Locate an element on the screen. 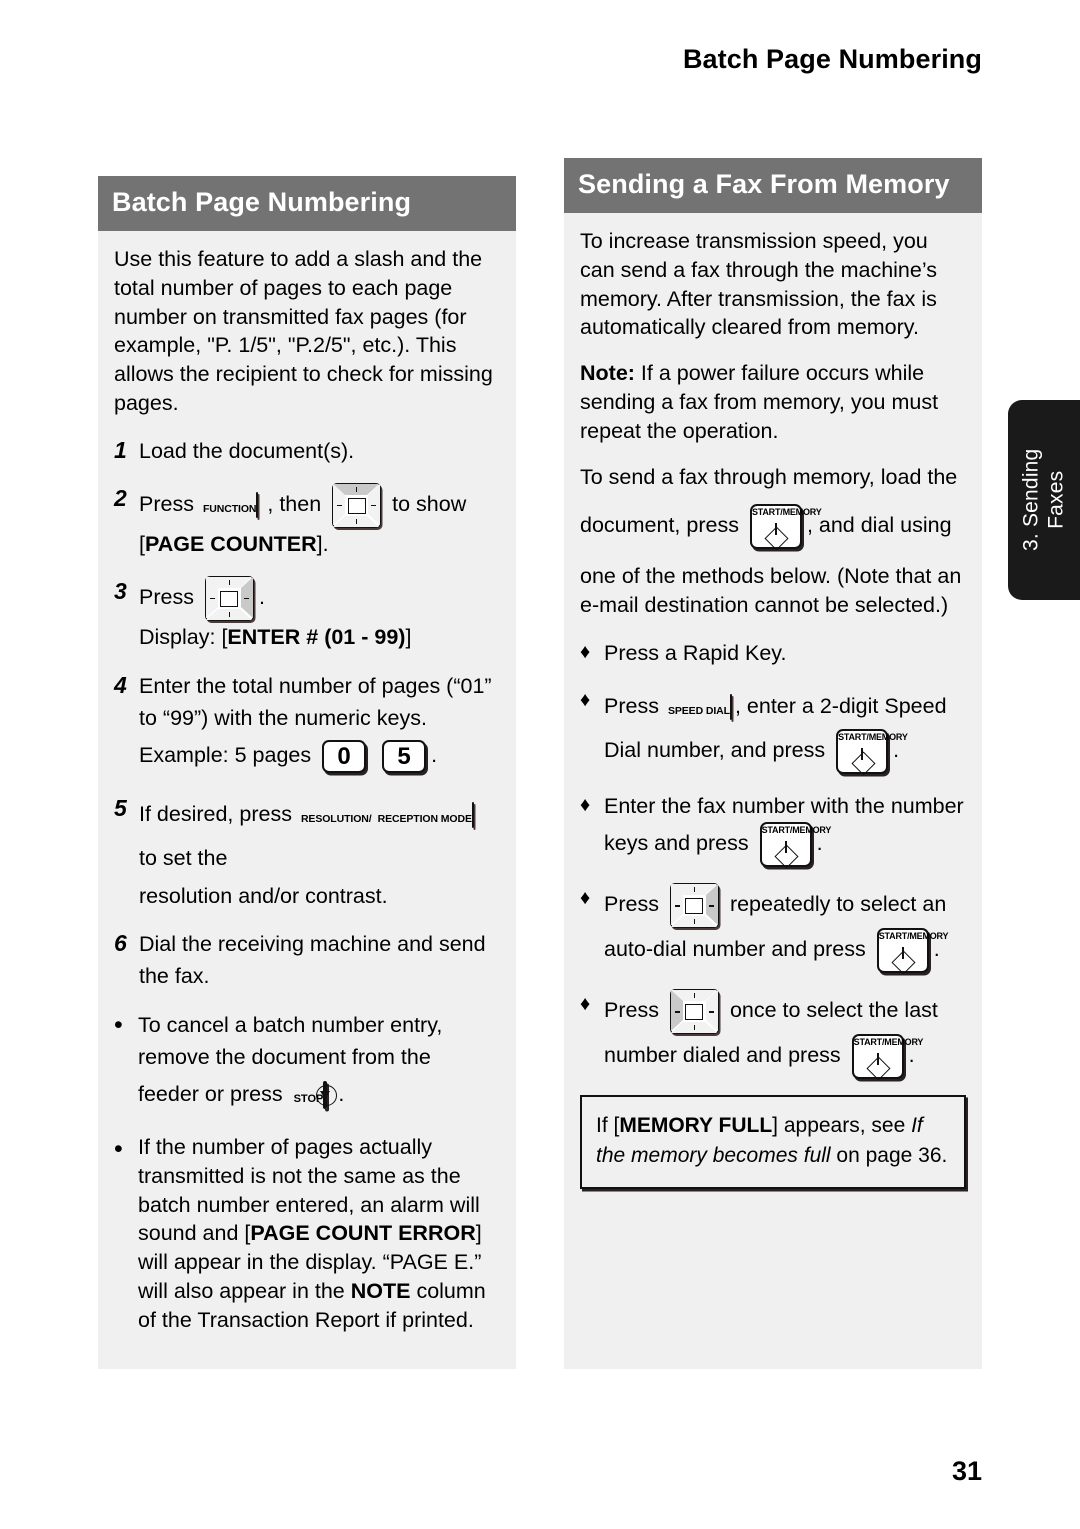  step-5-pre: If desired, press is located at coordinates (215, 814).